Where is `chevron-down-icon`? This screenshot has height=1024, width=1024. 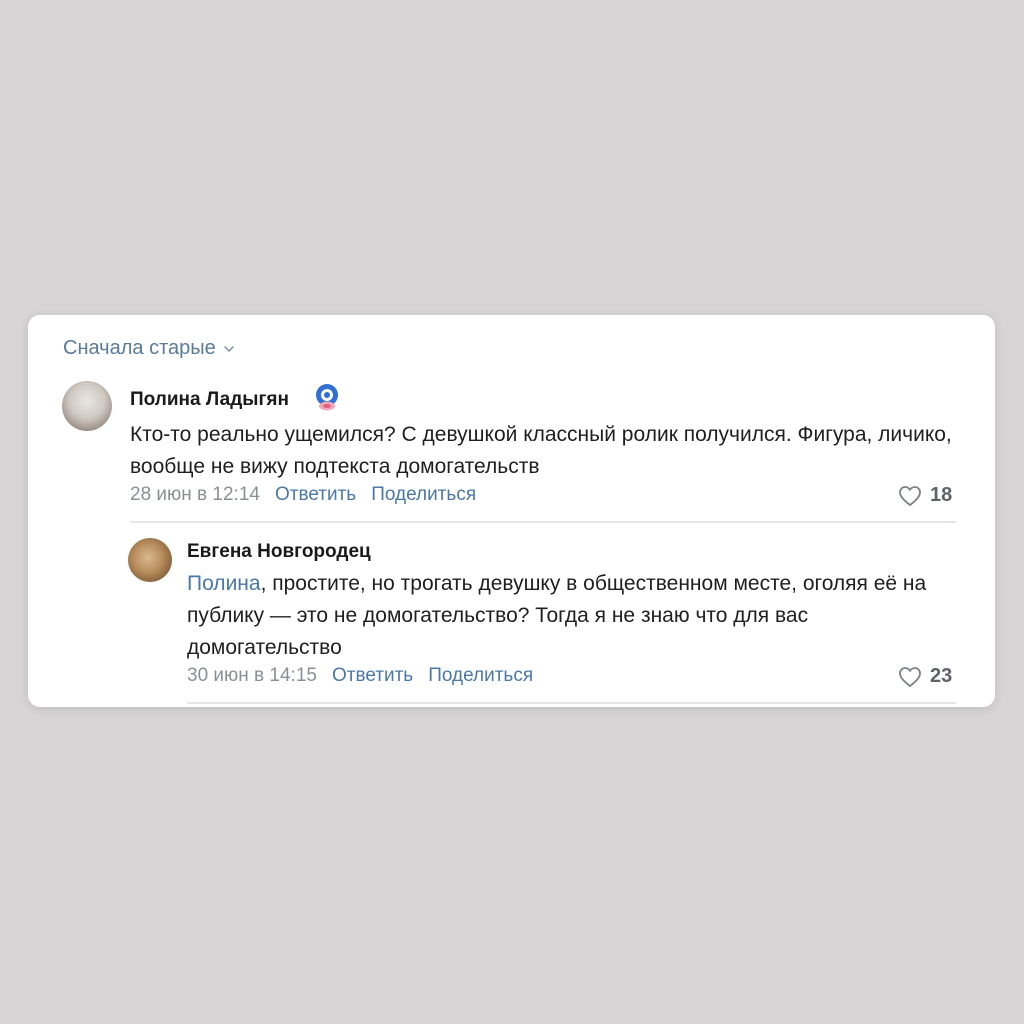 chevron-down-icon is located at coordinates (228, 348).